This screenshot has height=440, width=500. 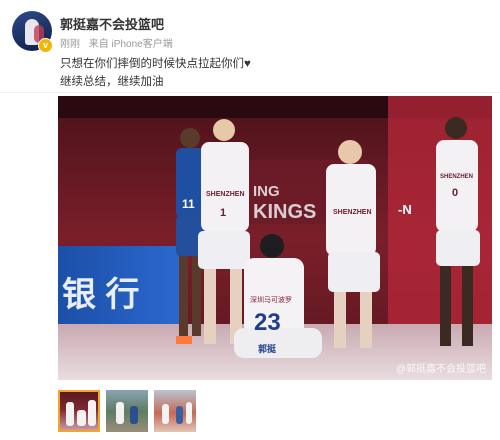 I want to click on post-text-line-2: 继续总结，继续加油, so click(x=112, y=82).